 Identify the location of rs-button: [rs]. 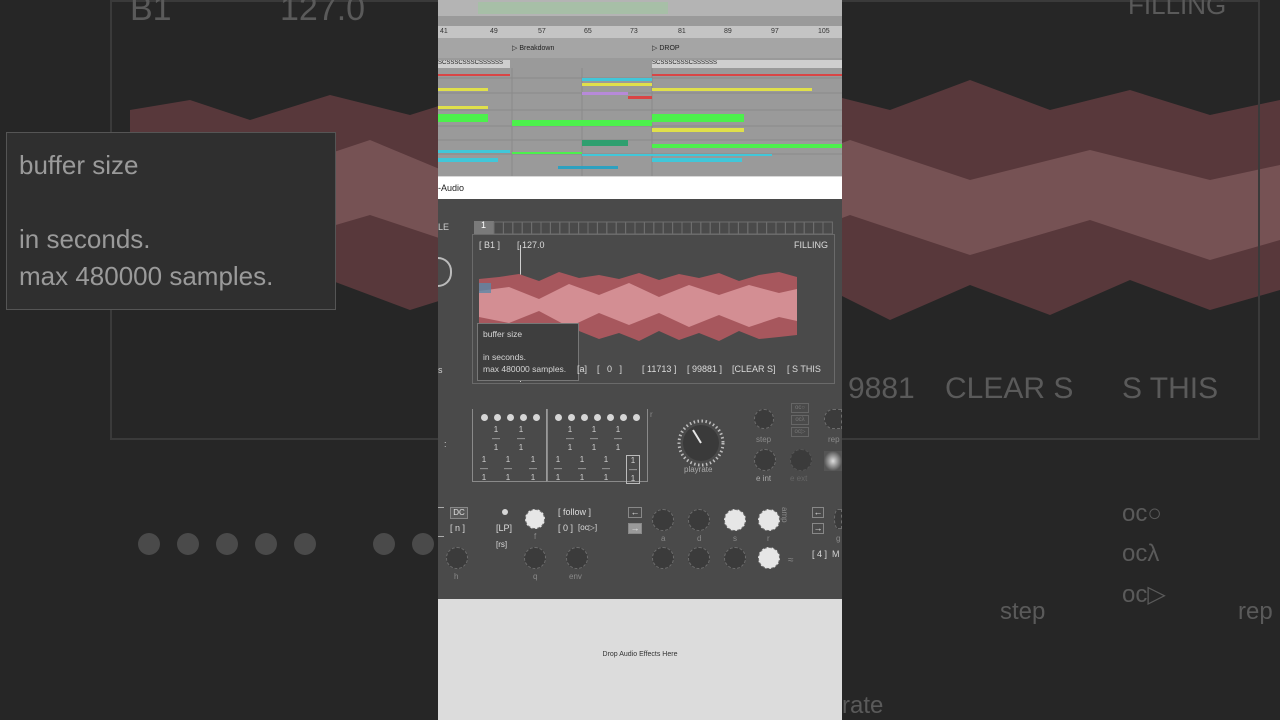
(501, 544).